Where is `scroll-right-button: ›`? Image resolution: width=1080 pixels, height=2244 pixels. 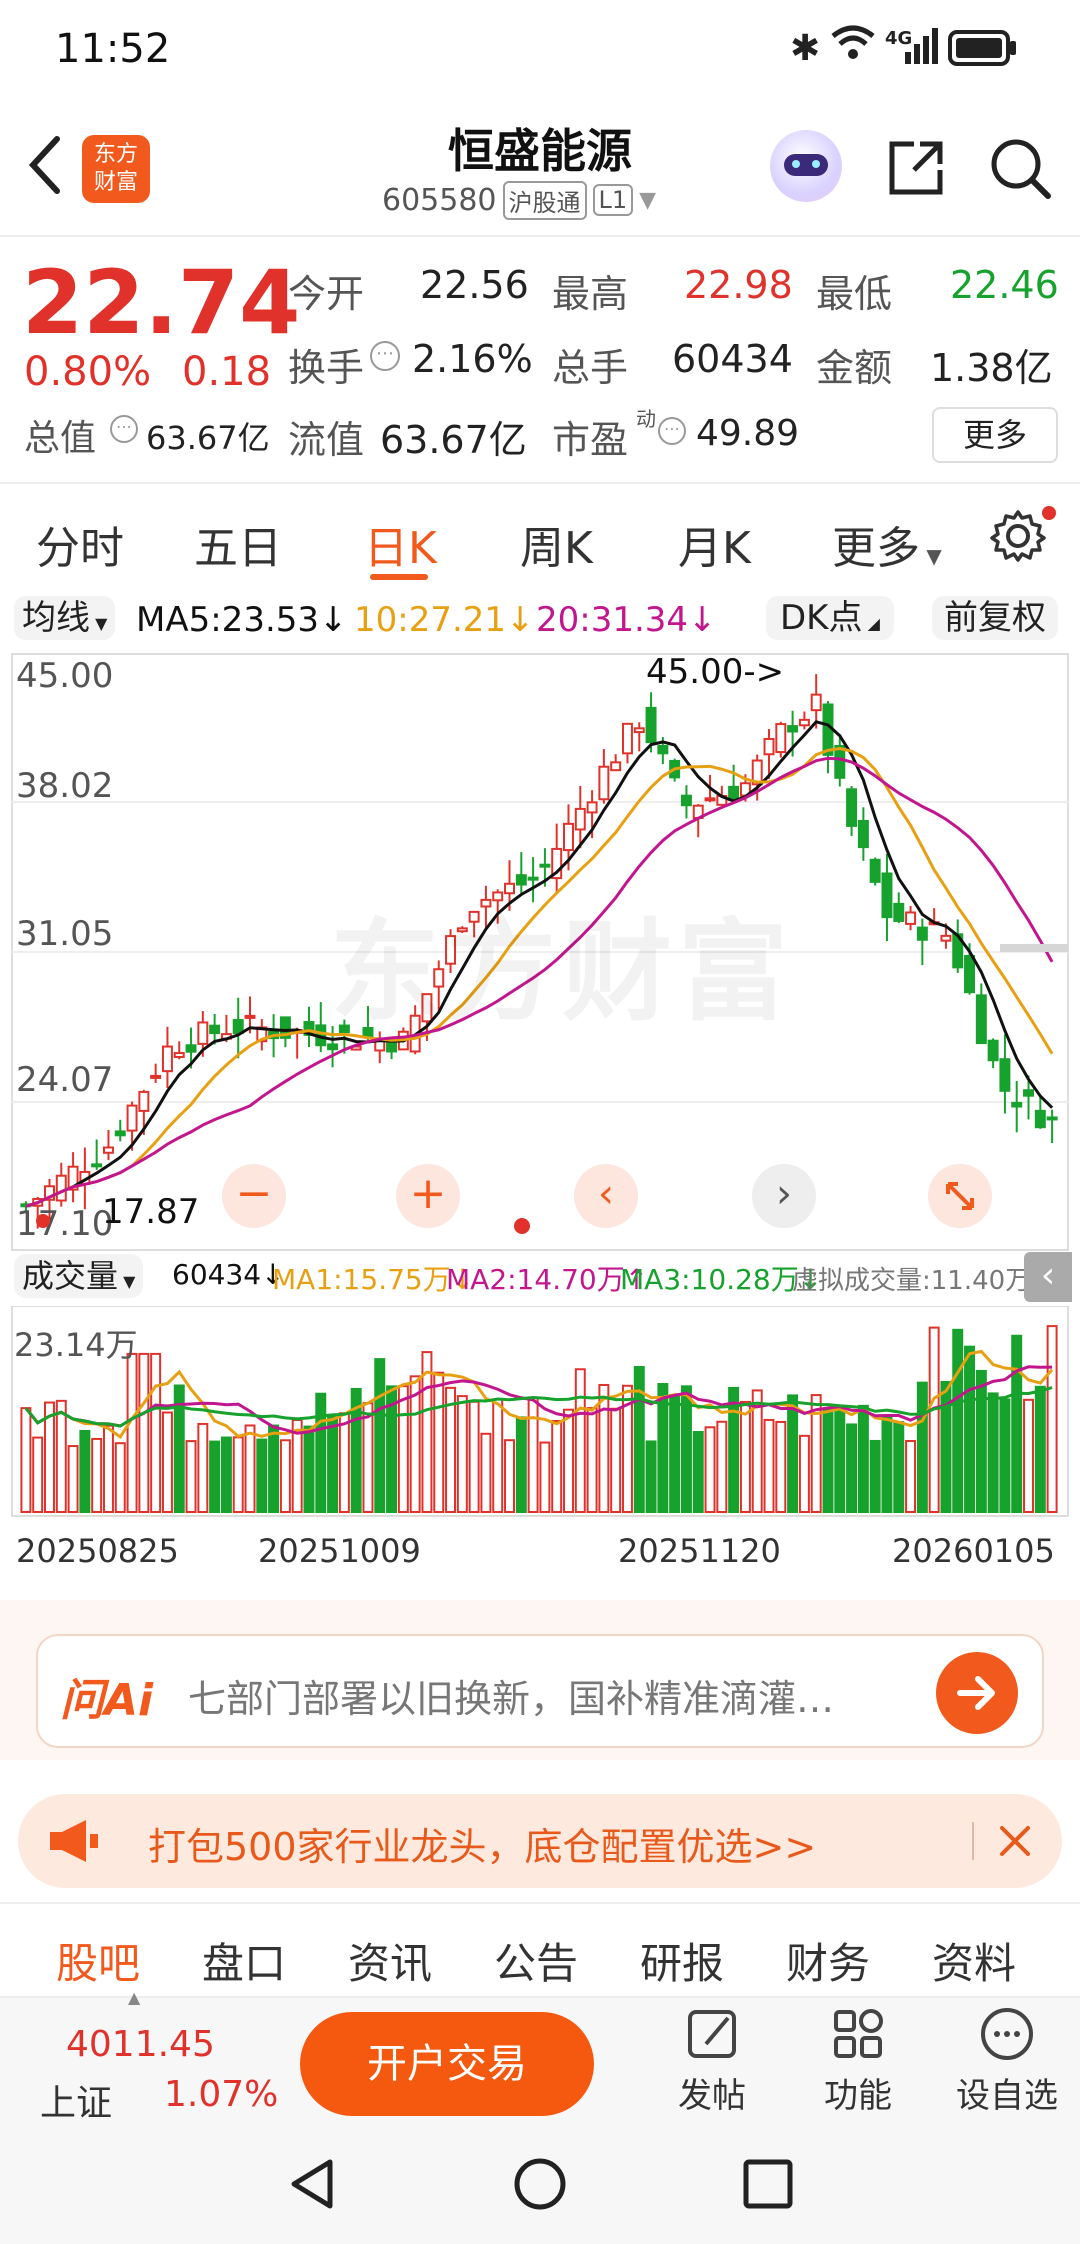
scroll-right-button: › is located at coordinates (784, 1196).